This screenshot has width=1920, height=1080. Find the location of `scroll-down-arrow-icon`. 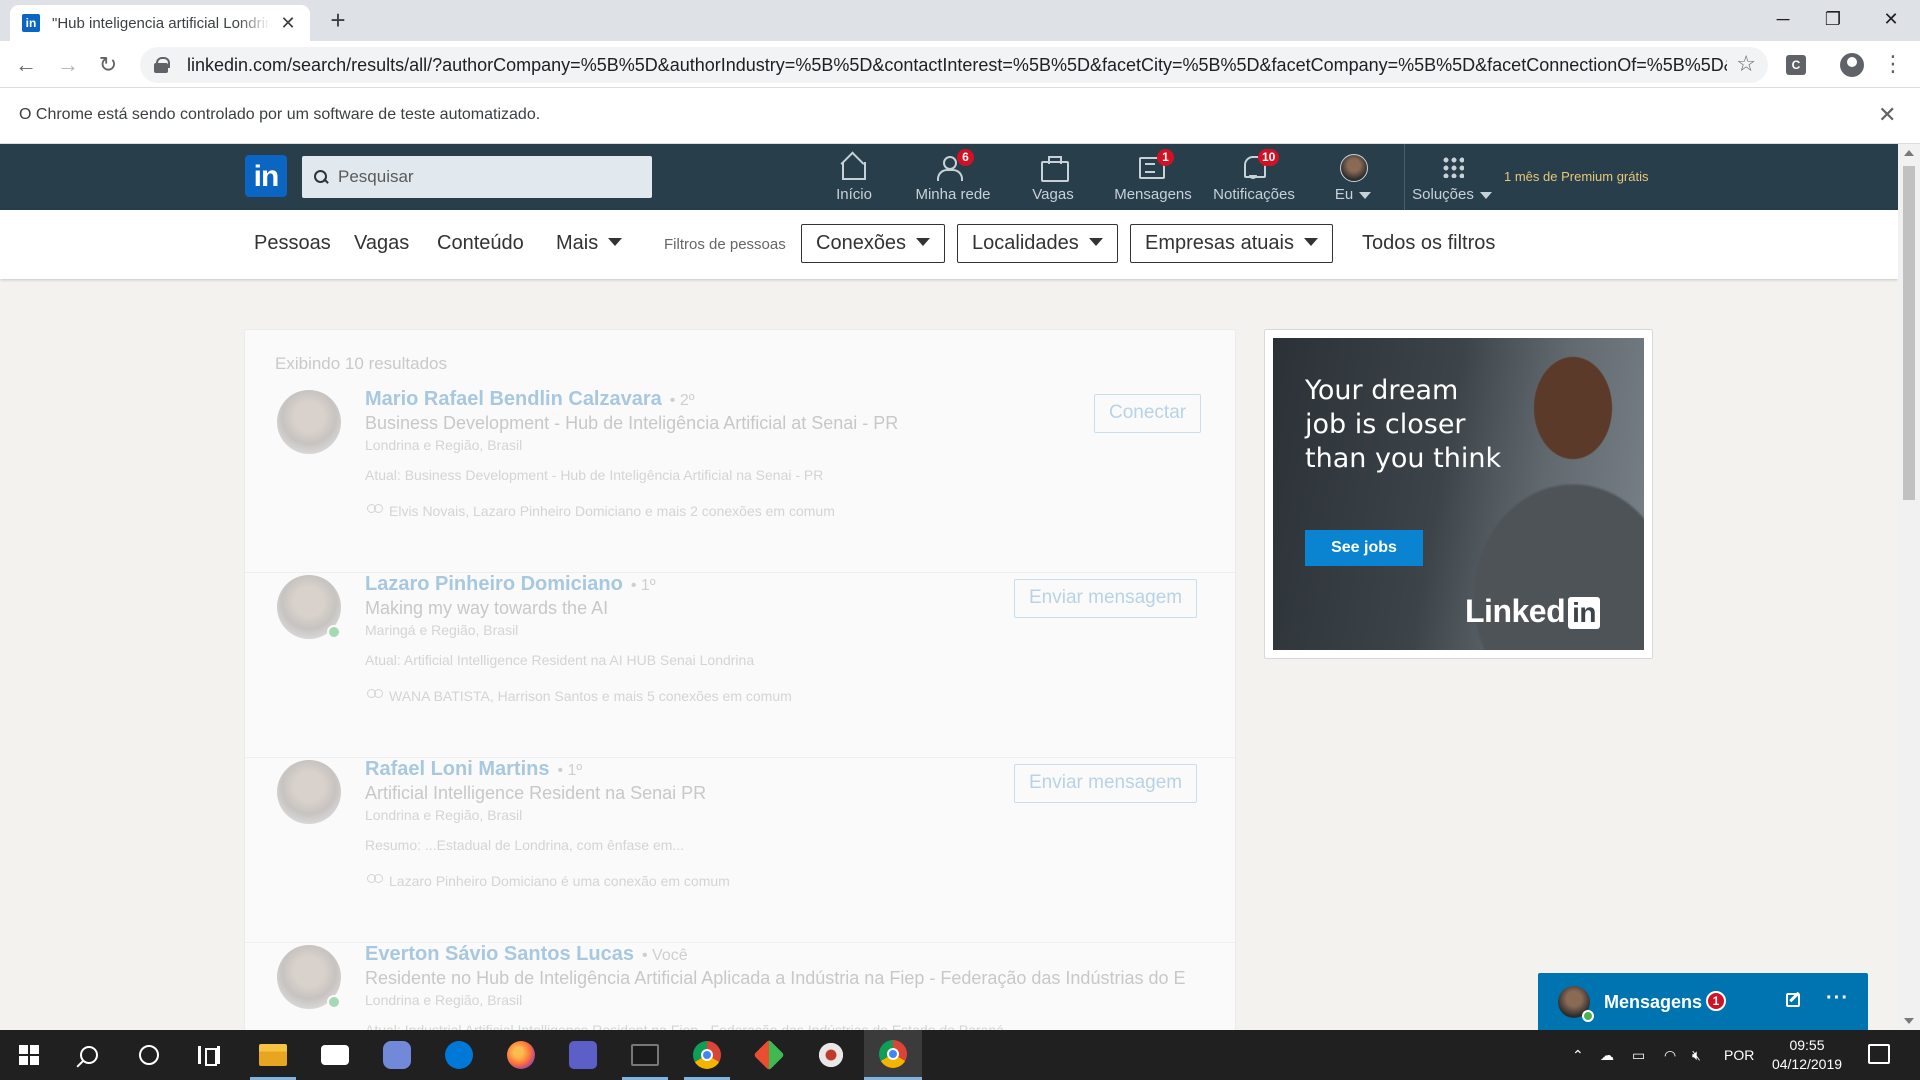

scroll-down-arrow-icon is located at coordinates (1909, 1021).